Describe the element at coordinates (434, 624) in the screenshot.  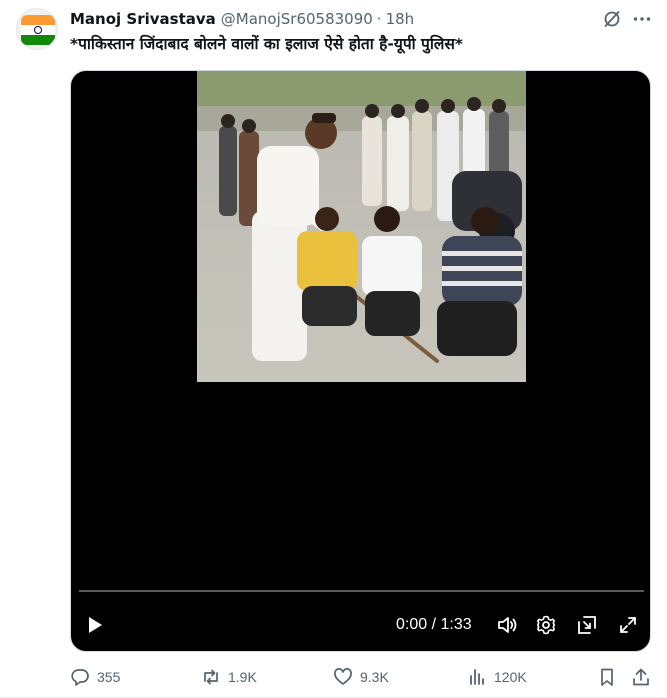
I see `video-timecode: 0:00 / 1:33` at that location.